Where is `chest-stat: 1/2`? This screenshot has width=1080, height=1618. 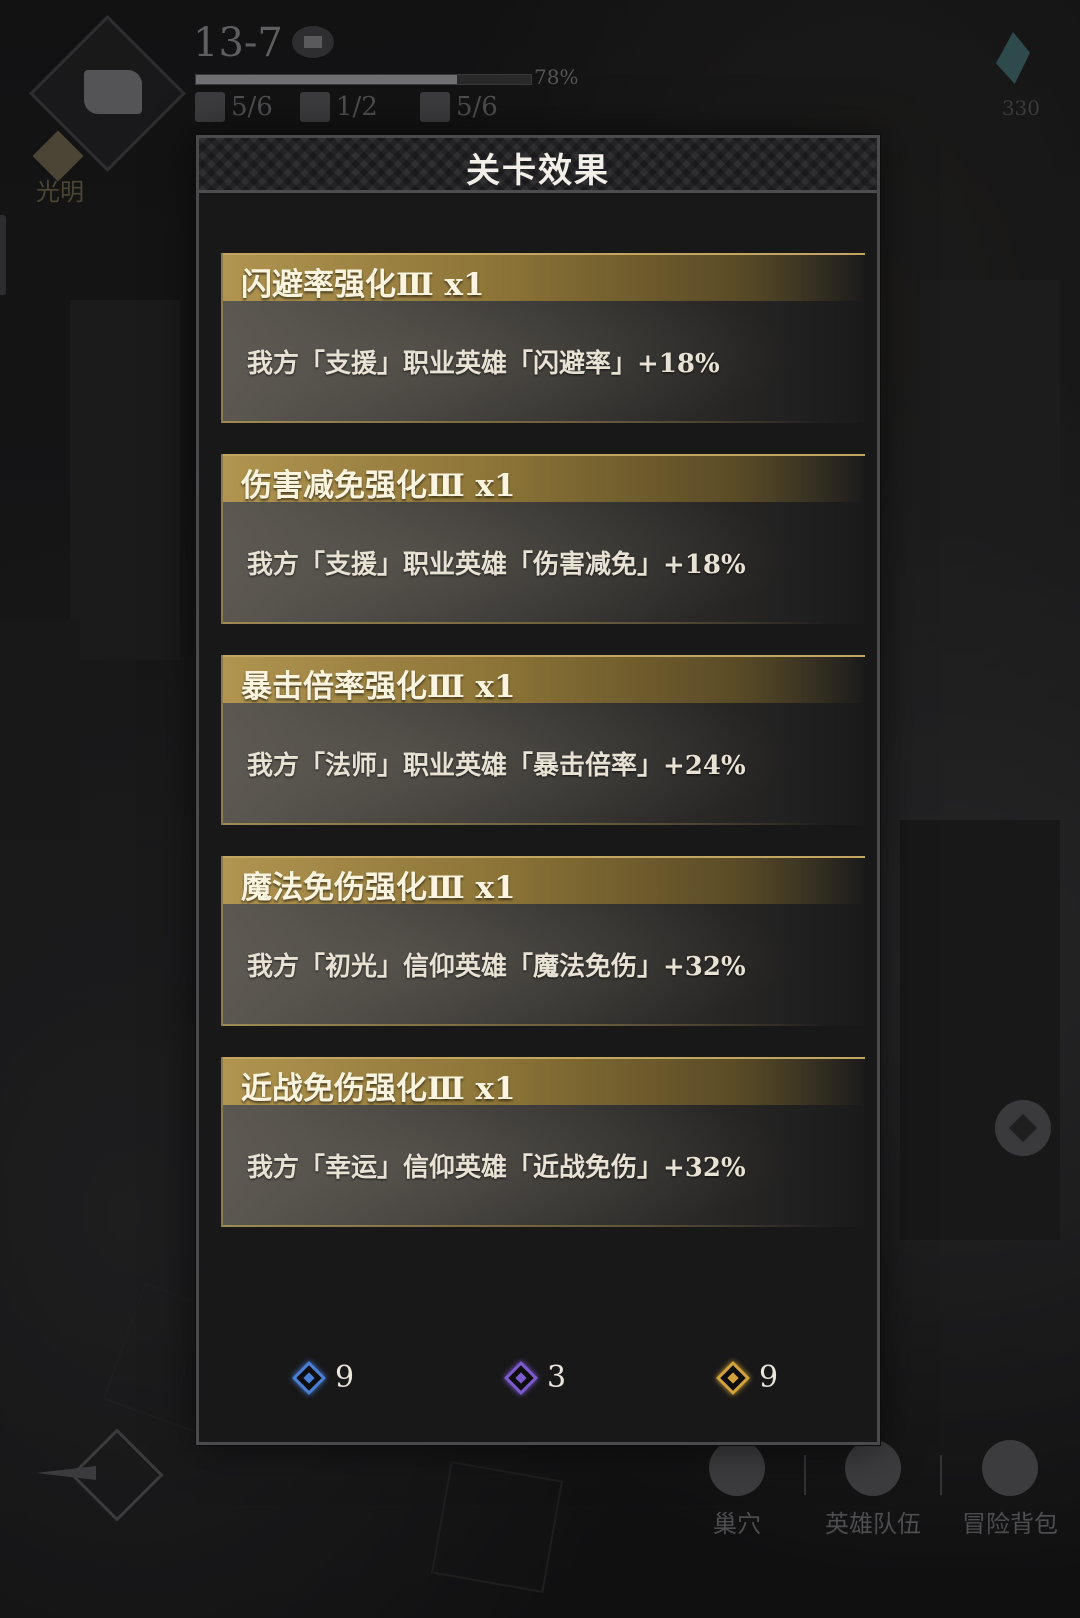 chest-stat: 1/2 is located at coordinates (339, 107).